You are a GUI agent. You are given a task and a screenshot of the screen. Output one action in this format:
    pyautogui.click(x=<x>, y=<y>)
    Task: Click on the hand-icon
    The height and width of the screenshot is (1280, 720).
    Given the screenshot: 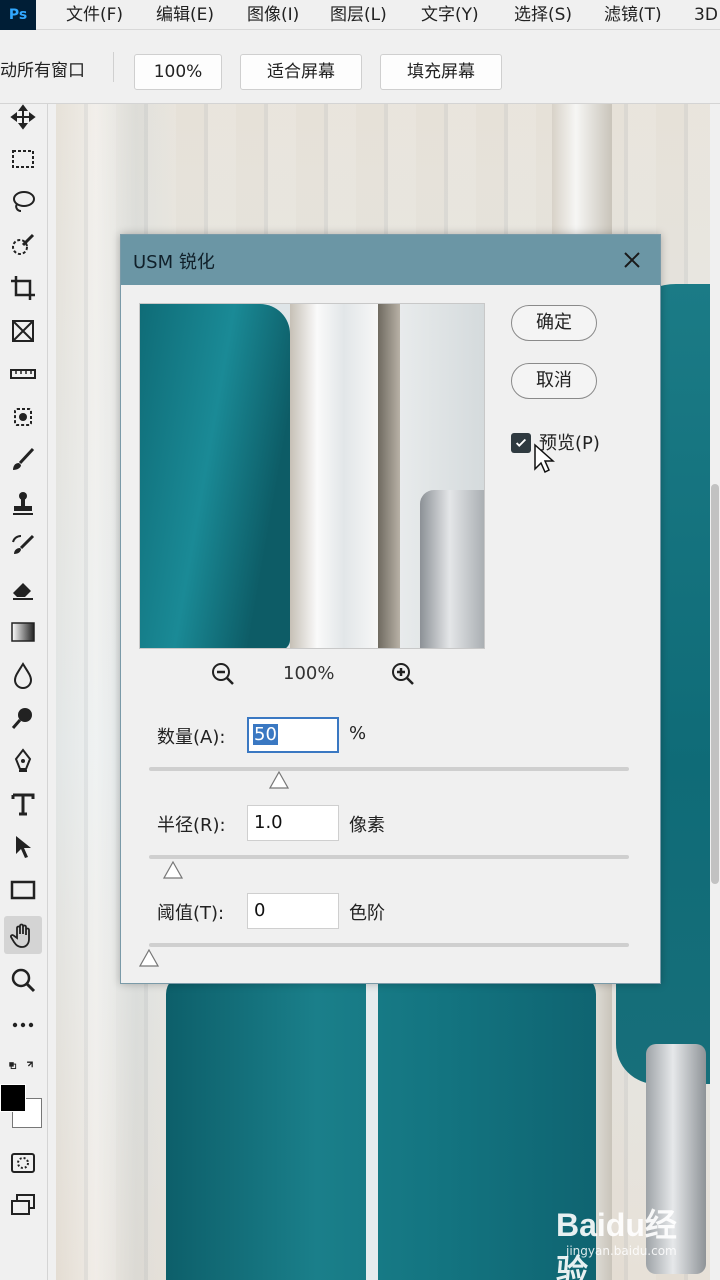 What is the action you would take?
    pyautogui.click(x=23, y=935)
    